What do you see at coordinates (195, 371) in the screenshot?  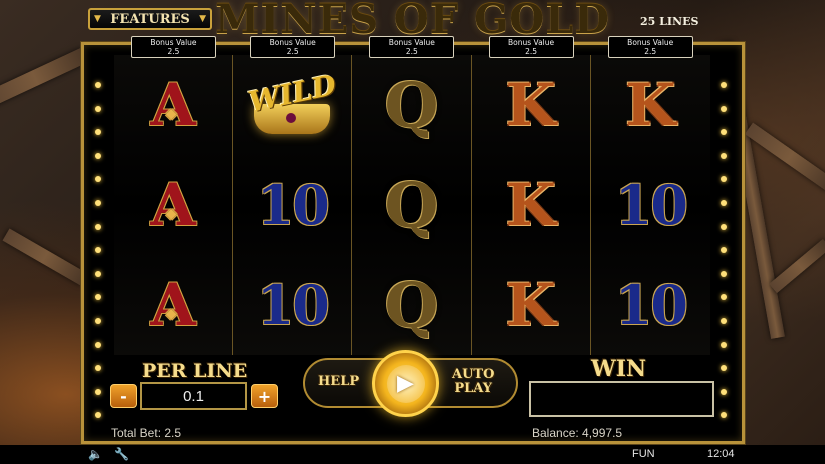 I see `per-line-label: PER LINE` at bounding box center [195, 371].